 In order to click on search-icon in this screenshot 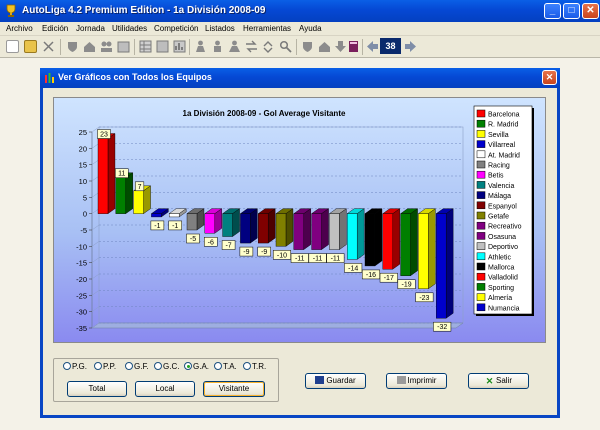, I will do `click(285, 46)`.